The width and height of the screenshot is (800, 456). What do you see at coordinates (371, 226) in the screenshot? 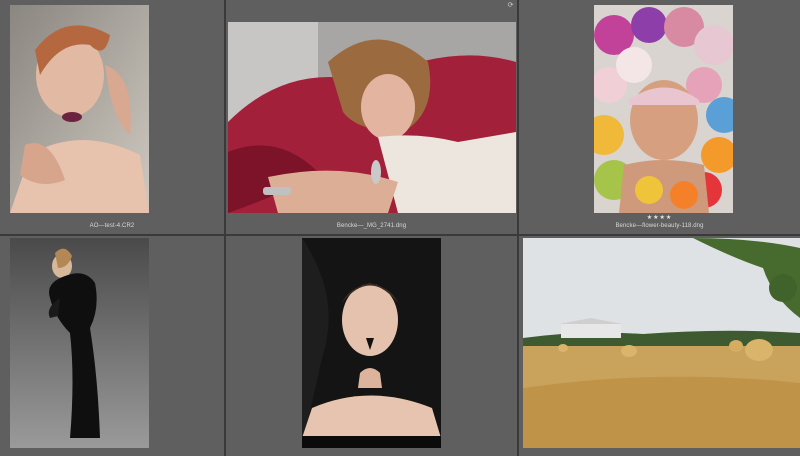
I see `thumbnail-filename: Bencke—_MG_2741.dng` at bounding box center [371, 226].